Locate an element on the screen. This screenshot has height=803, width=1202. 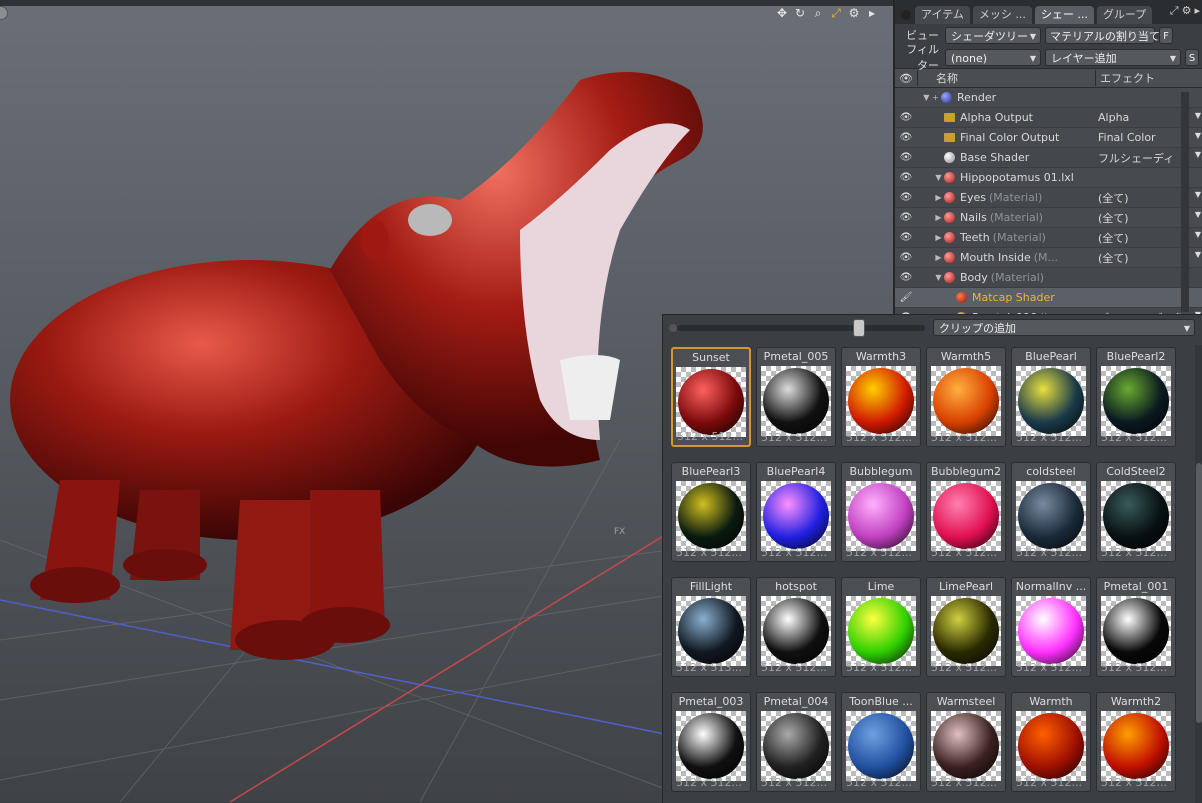
thumbnail-size-slider is located at coordinates (801, 328).